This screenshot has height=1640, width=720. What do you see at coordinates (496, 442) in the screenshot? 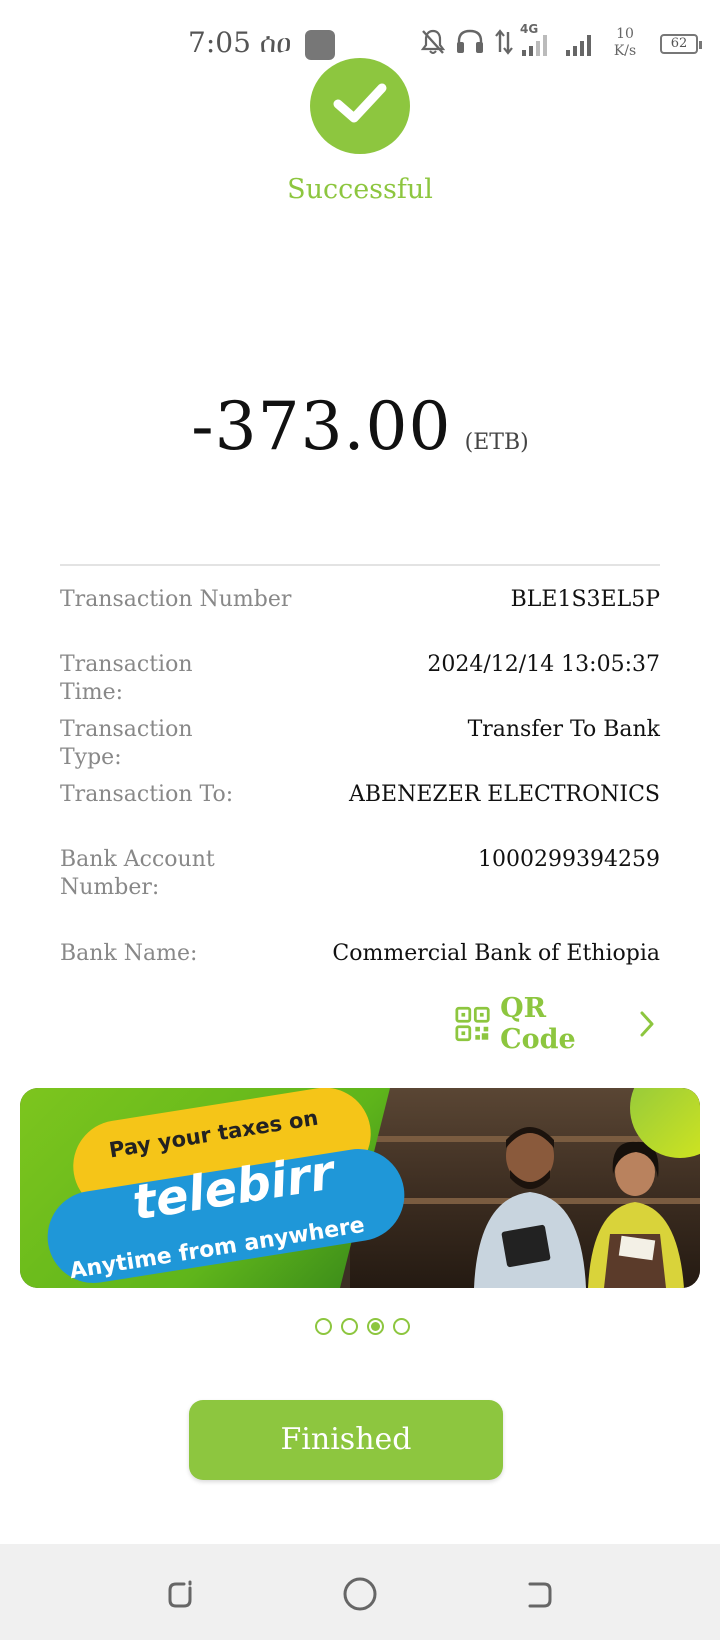
I see `amount-currency: (ETB)` at bounding box center [496, 442].